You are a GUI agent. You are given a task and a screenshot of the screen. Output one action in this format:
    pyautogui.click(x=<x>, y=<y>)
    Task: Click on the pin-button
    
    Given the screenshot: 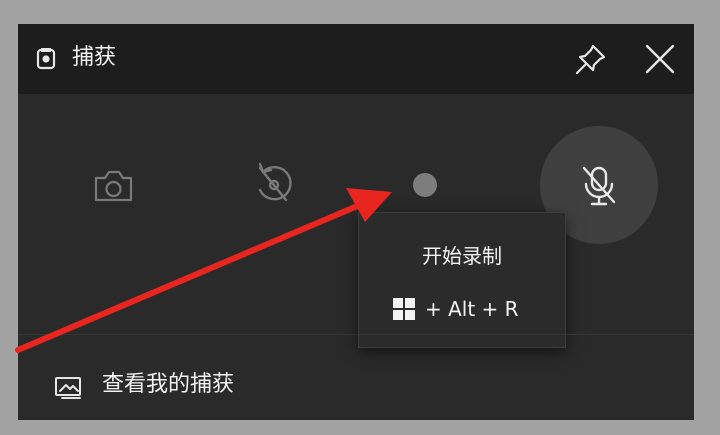 What is the action you would take?
    pyautogui.click(x=591, y=59)
    